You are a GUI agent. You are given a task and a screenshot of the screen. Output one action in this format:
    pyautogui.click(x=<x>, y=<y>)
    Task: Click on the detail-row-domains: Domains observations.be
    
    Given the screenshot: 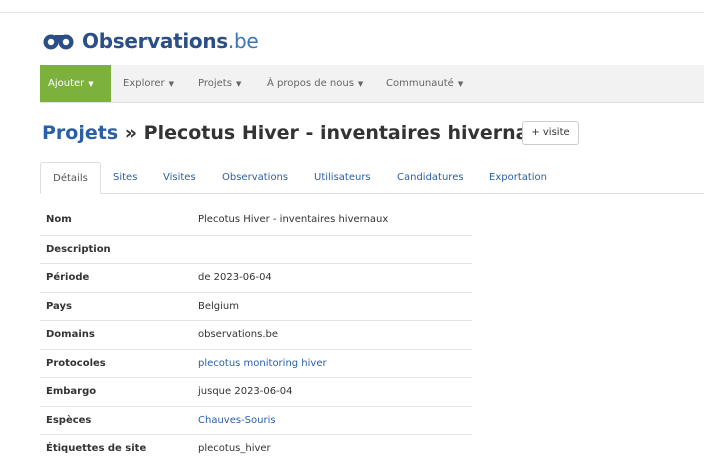 What is the action you would take?
    pyautogui.click(x=256, y=334)
    